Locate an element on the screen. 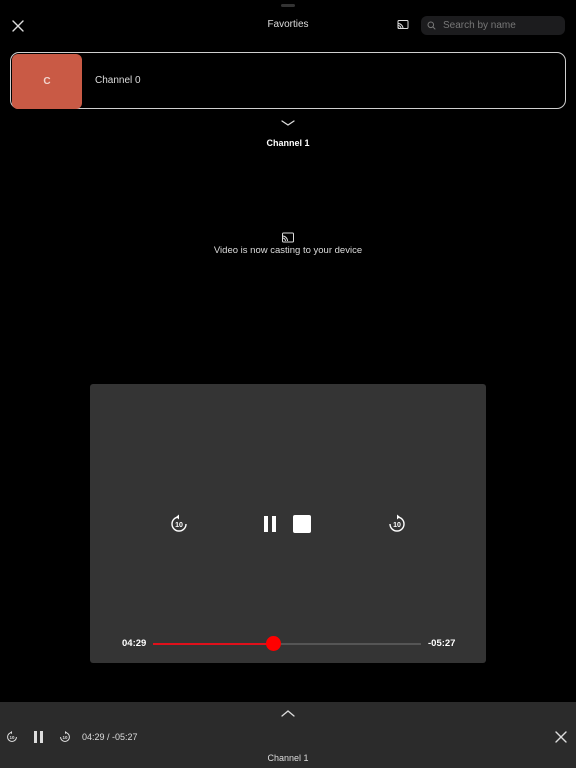 The width and height of the screenshot is (576, 768). seek-bar-progress is located at coordinates (213, 644).